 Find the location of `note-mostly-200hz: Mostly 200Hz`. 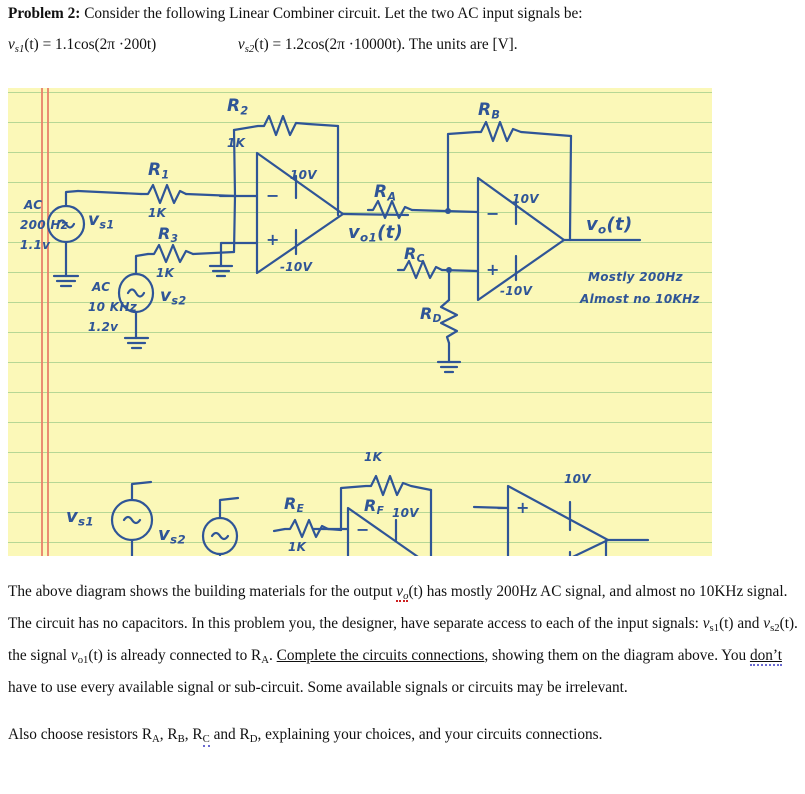

note-mostly-200hz: Mostly 200Hz is located at coordinates (635, 277).